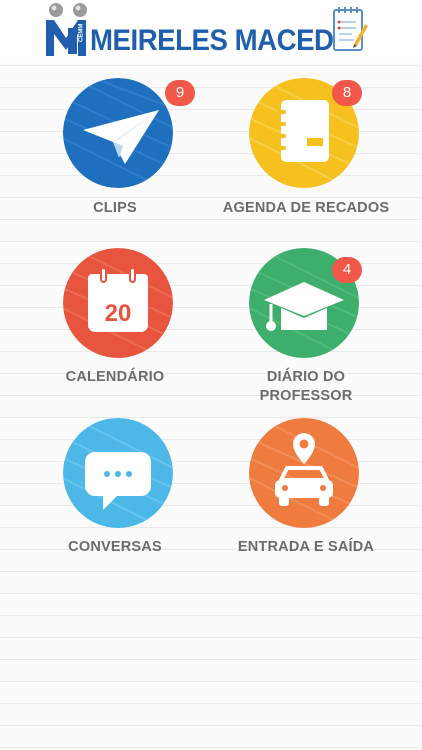 This screenshot has width=422, height=750. I want to click on diario-label: DIÁRIO DO PROFESSOR, so click(306, 387).